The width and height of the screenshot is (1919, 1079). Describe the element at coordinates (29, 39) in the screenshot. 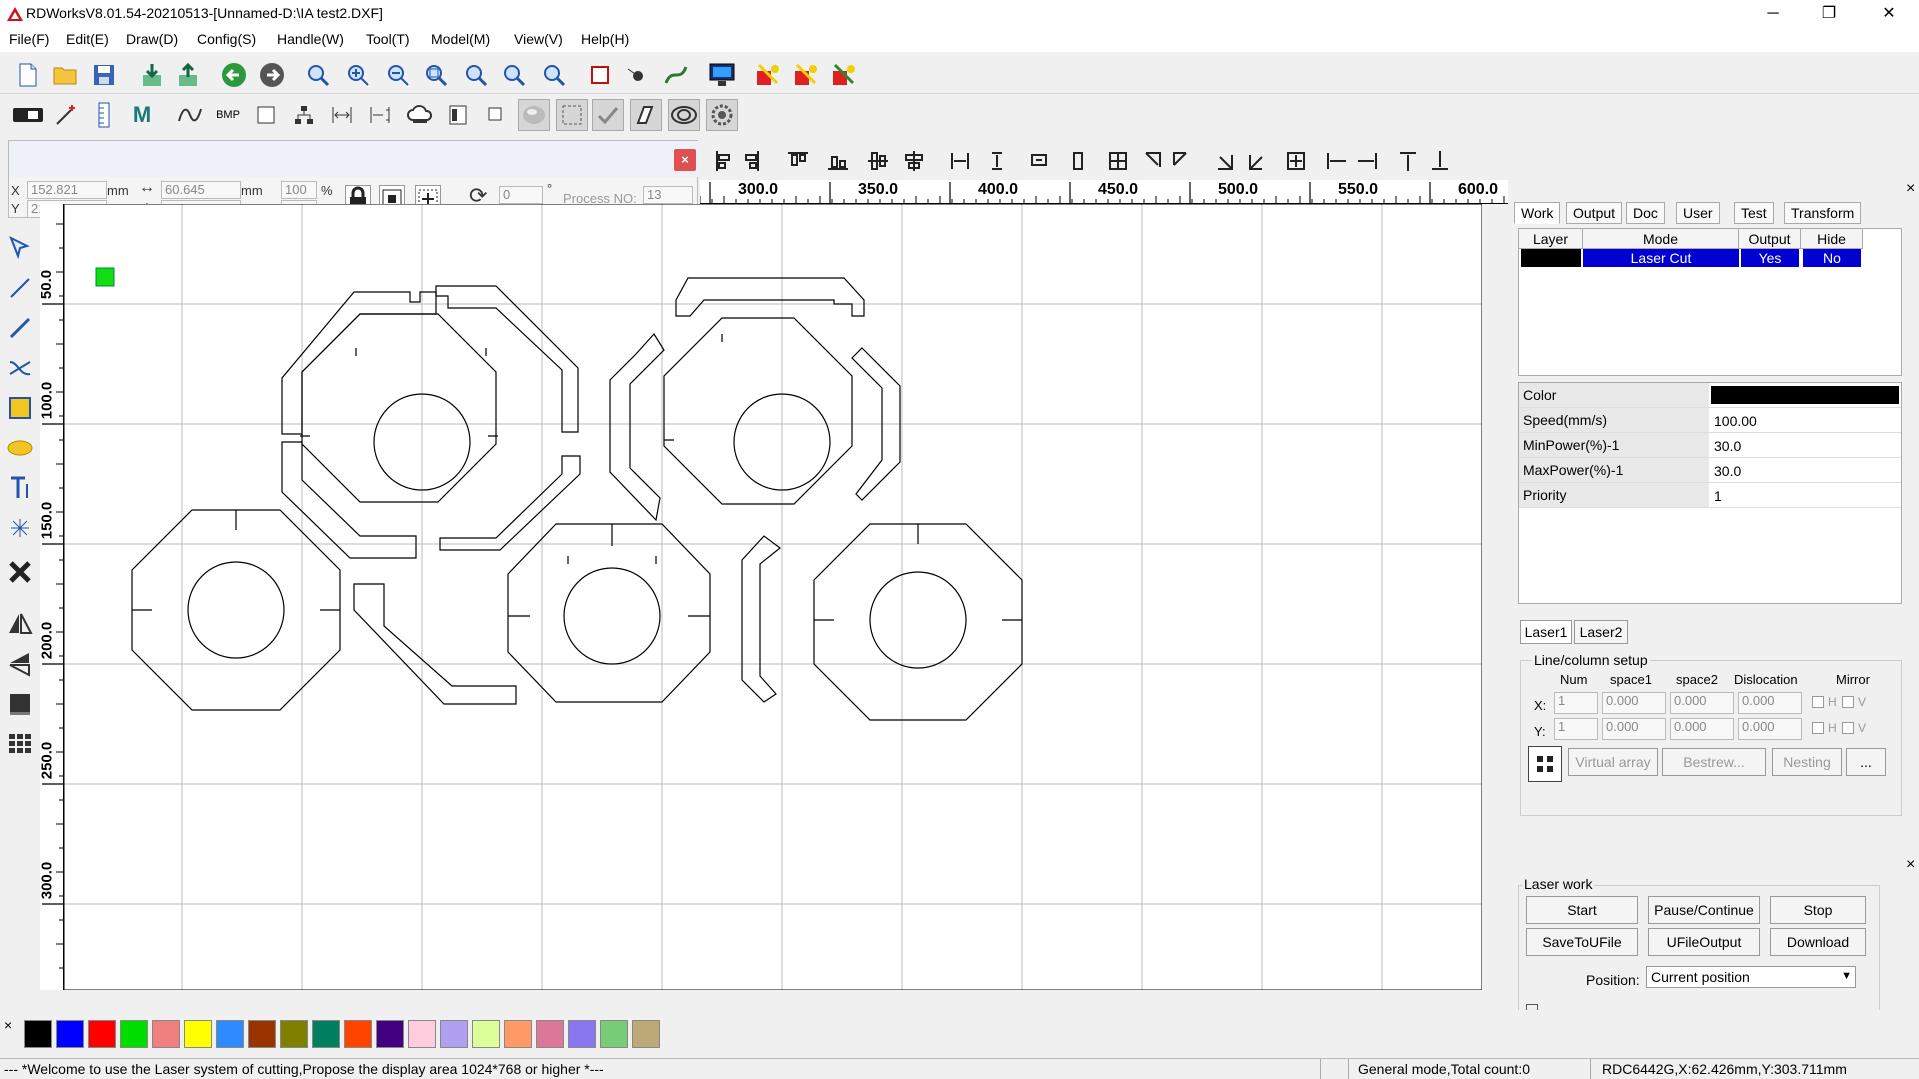

I see `menu-file: File(F)` at that location.